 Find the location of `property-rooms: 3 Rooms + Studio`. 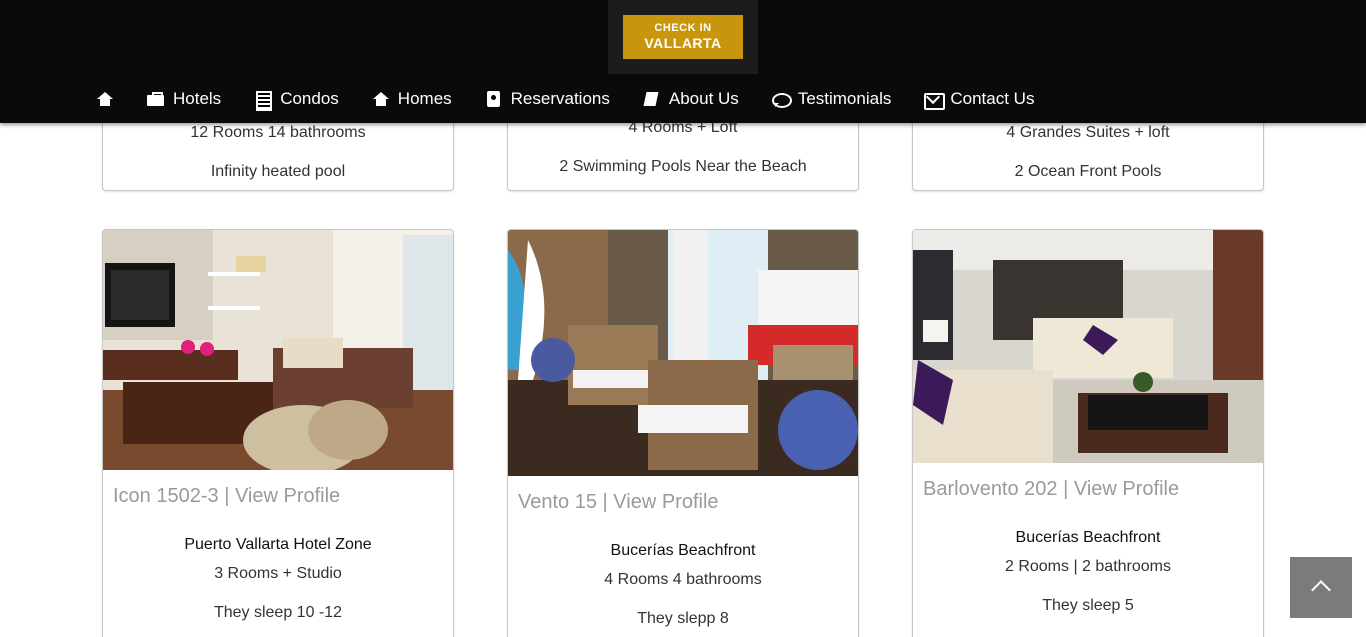

property-rooms: 3 Rooms + Studio is located at coordinates (278, 573).